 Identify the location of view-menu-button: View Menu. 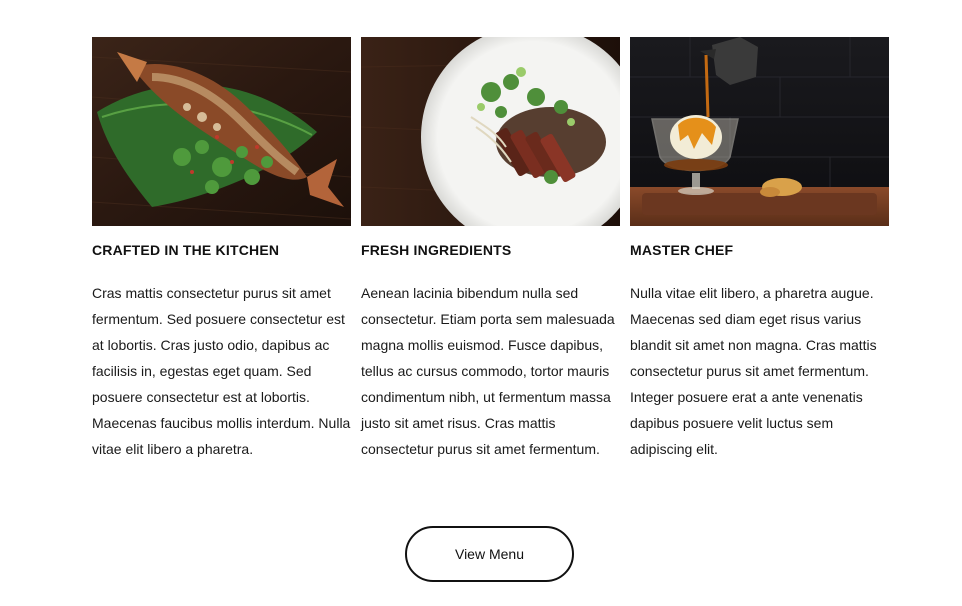
(489, 554).